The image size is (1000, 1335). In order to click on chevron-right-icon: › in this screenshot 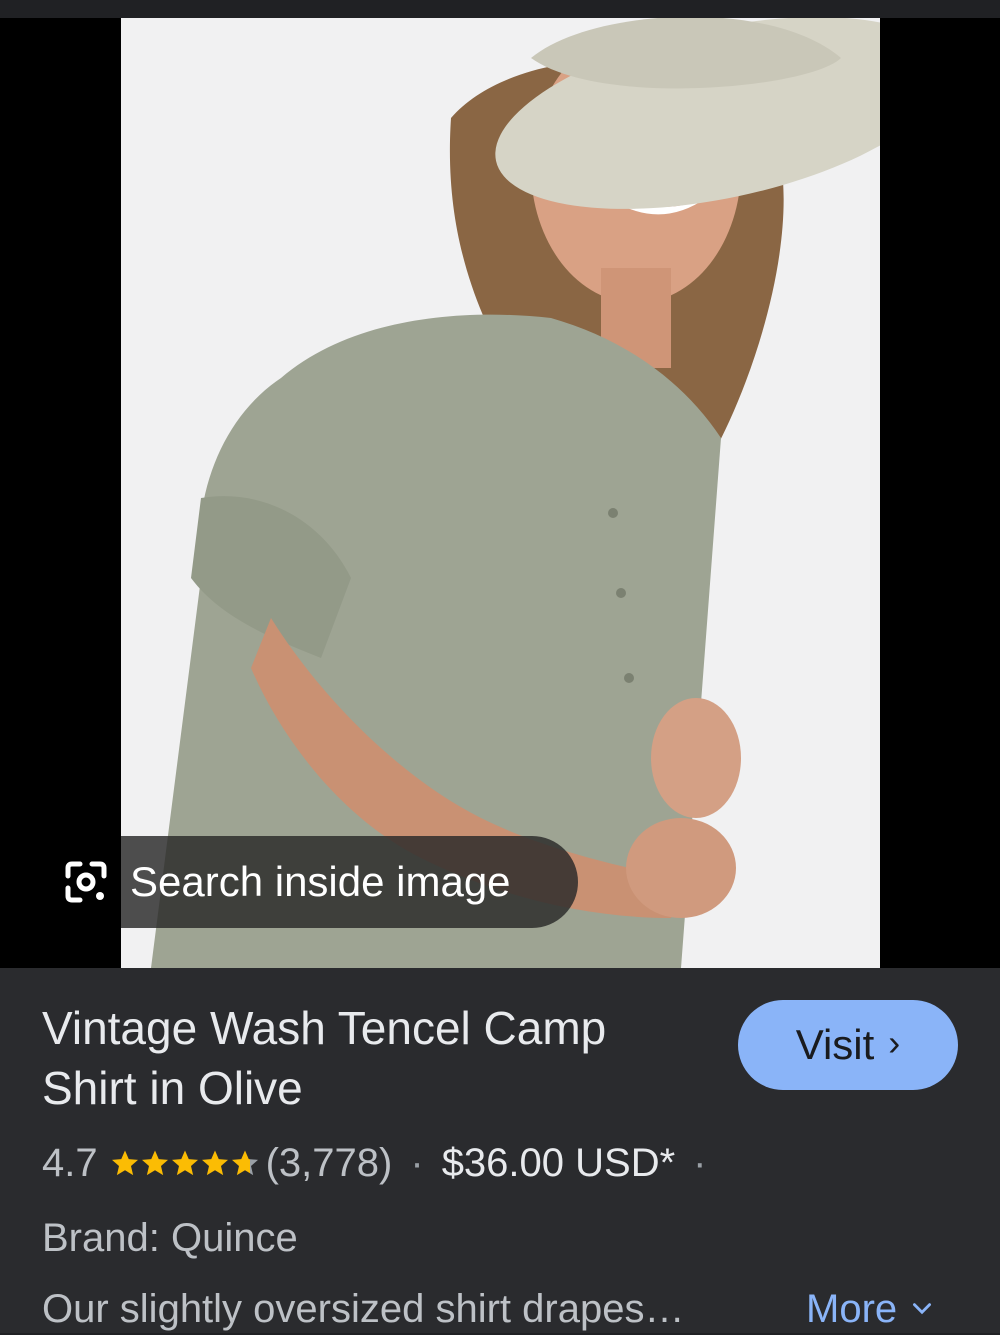, I will do `click(894, 1042)`.